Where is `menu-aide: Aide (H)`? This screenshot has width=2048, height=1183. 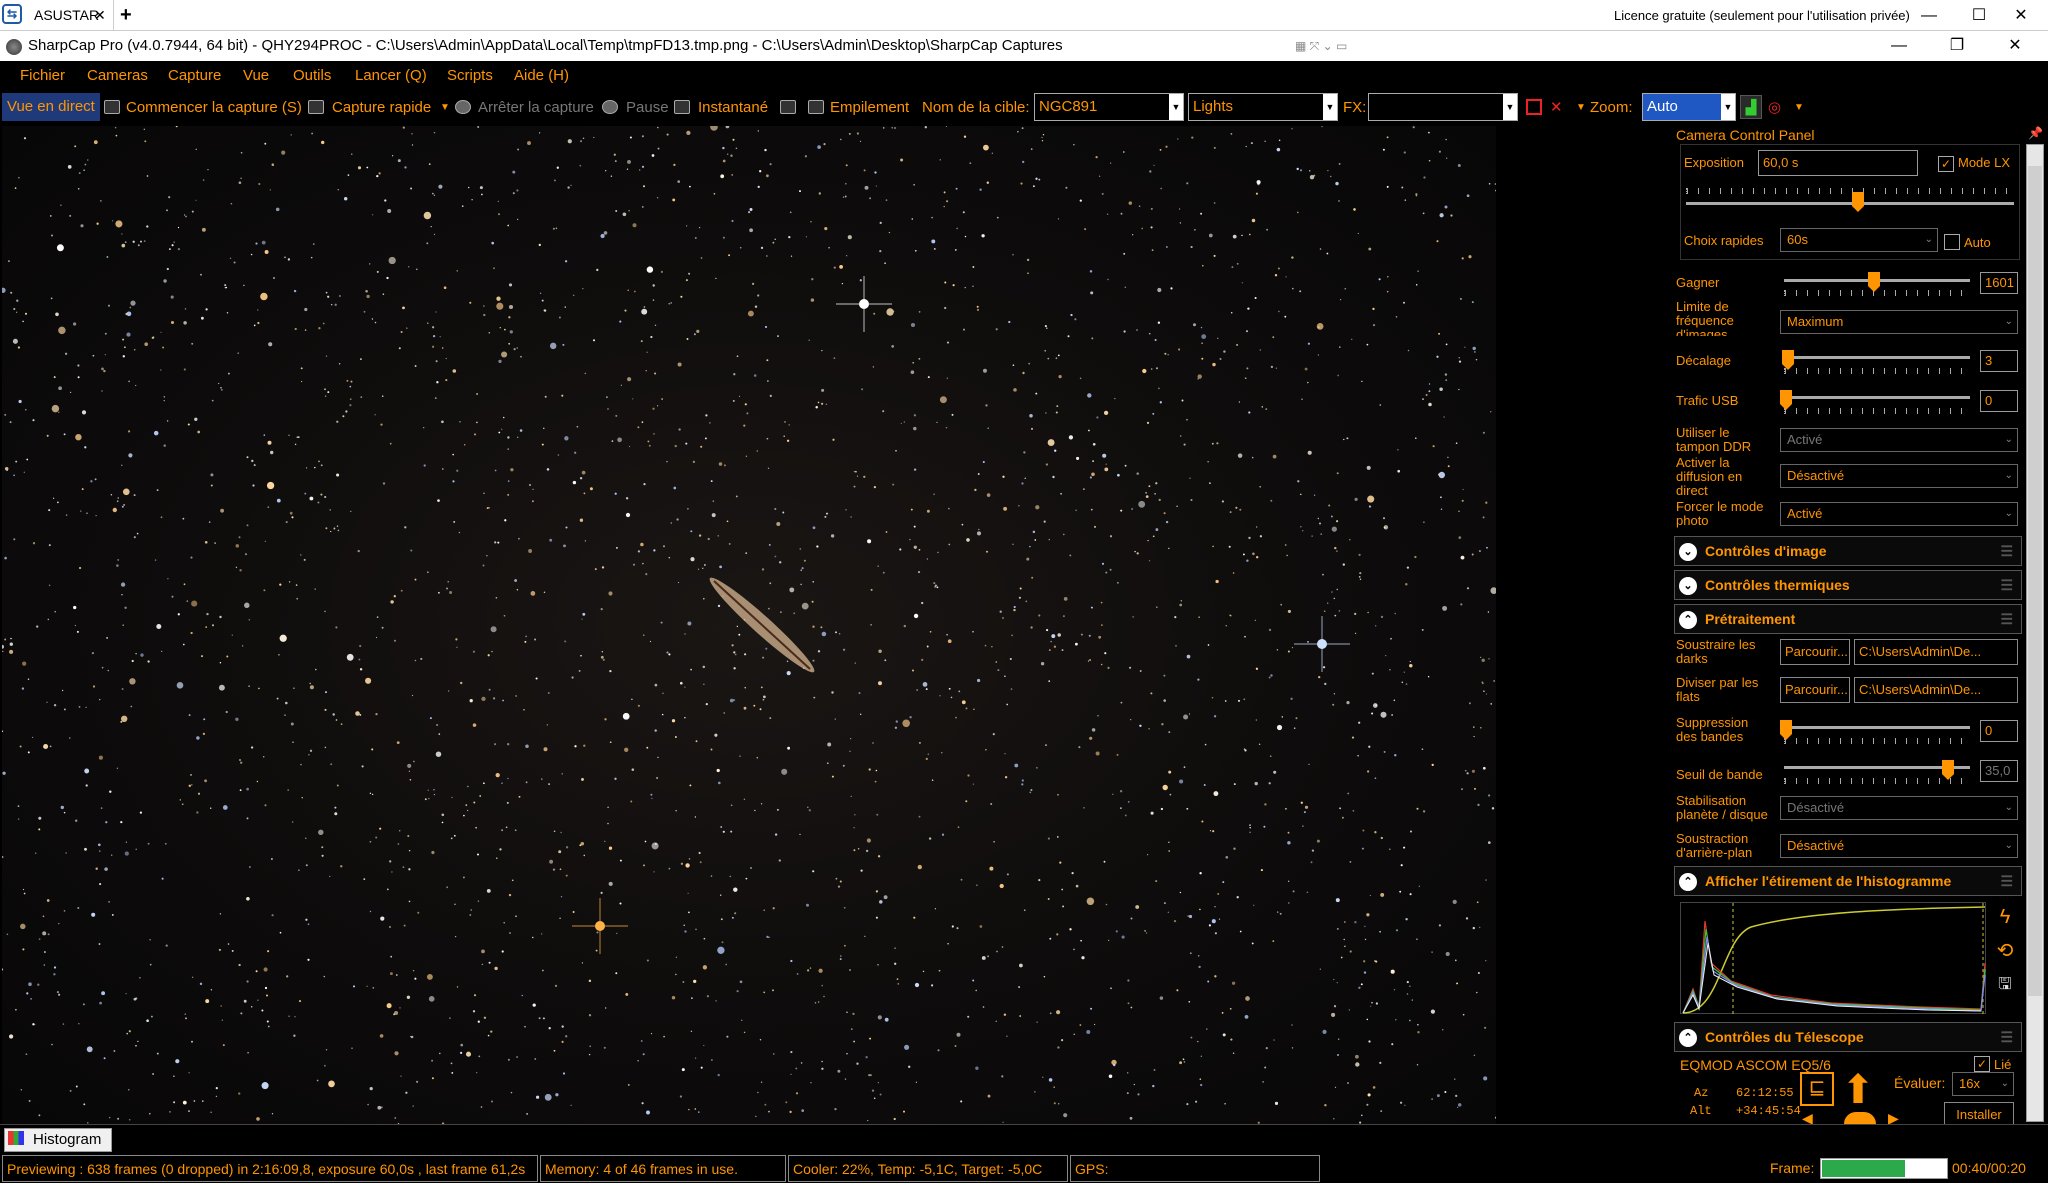
menu-aide: Aide (H) is located at coordinates (541, 76).